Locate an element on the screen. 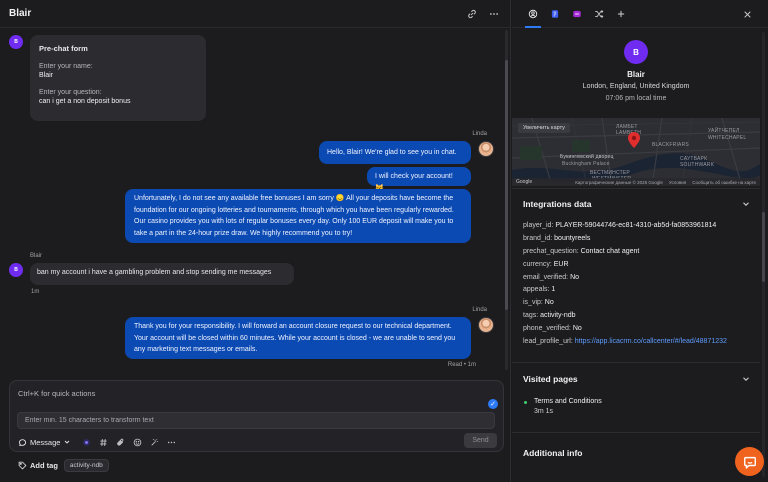  attachment-icon is located at coordinates (120, 442).